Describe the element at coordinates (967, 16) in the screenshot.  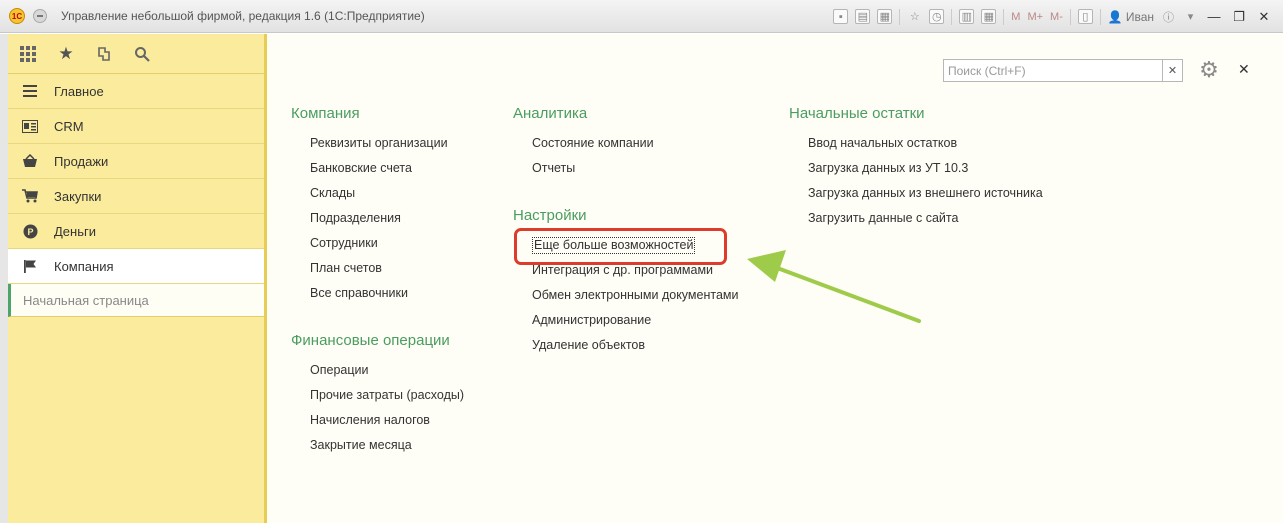
I see `calculator-icon: ▥` at that location.